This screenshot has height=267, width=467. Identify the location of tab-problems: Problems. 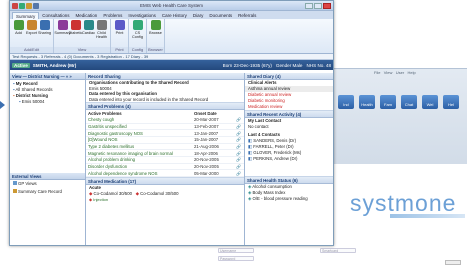
(112, 15).